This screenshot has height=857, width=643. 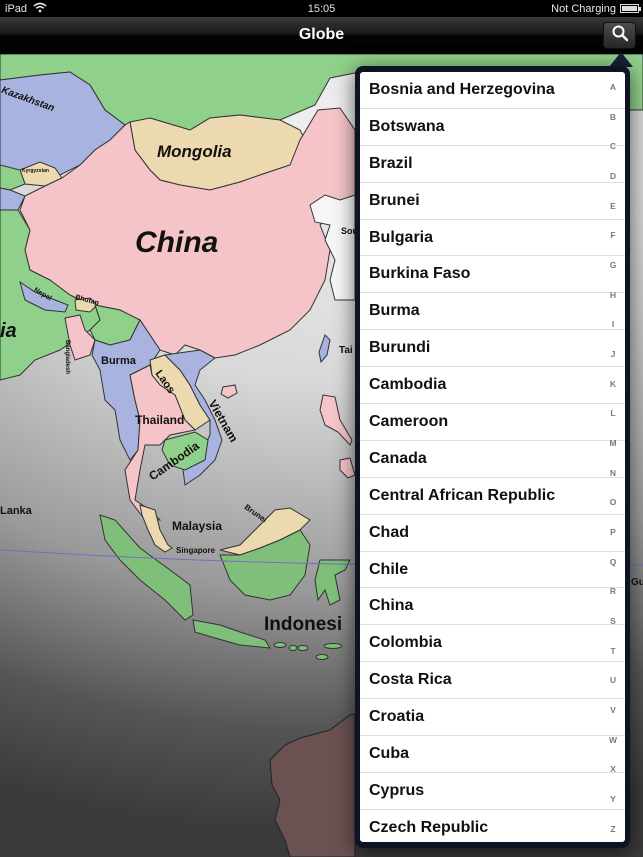 I want to click on index-letter: L, so click(x=612, y=413).